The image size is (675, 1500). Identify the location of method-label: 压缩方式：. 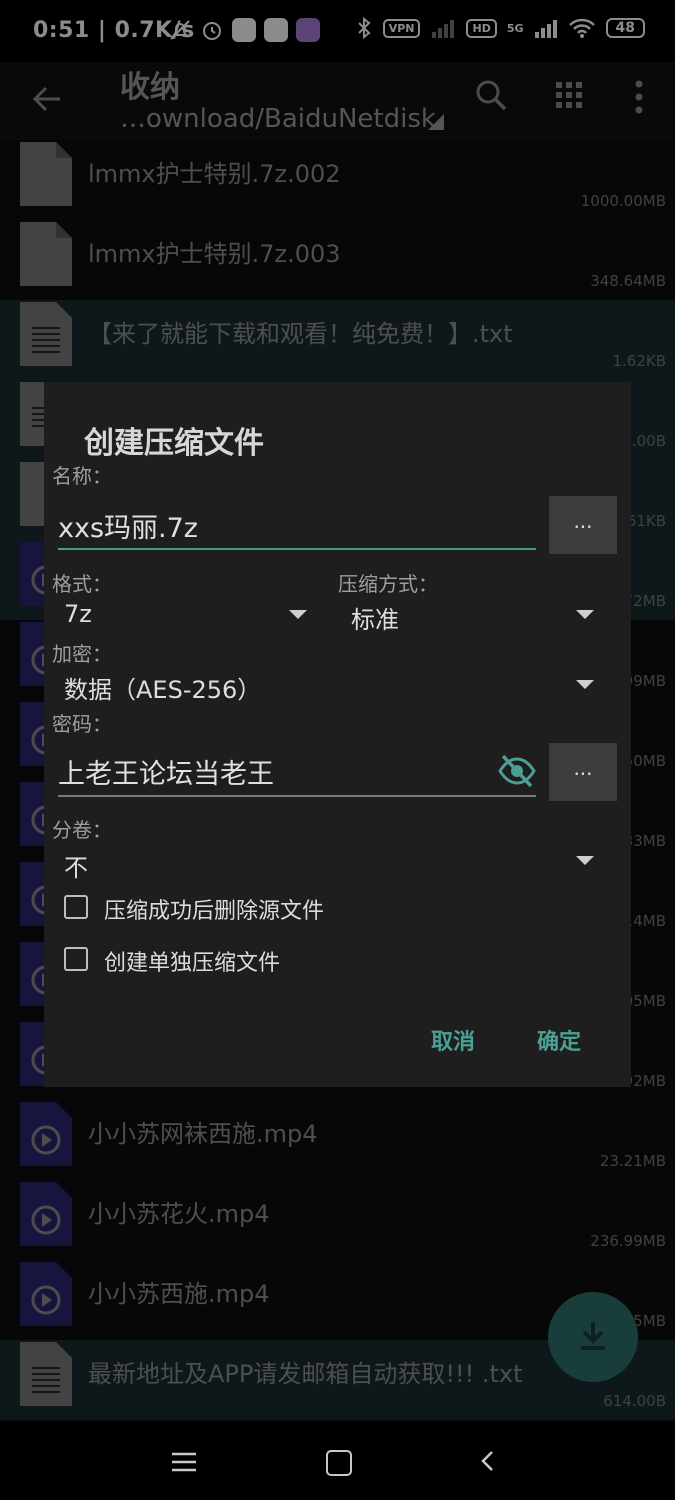
(388, 584).